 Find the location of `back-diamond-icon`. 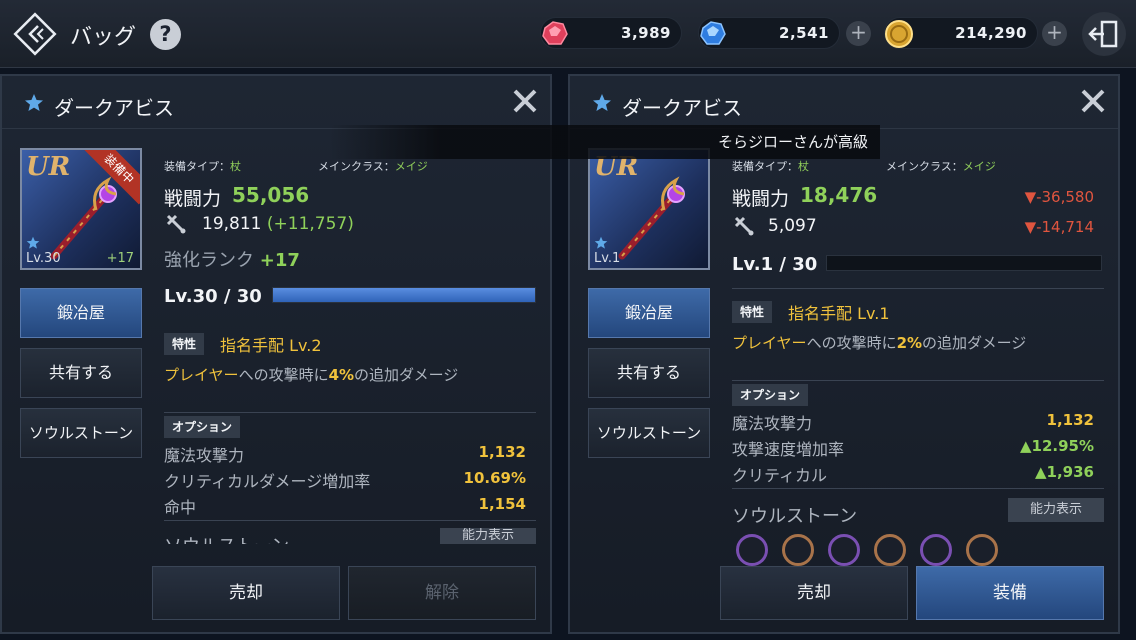

back-diamond-icon is located at coordinates (35, 34).